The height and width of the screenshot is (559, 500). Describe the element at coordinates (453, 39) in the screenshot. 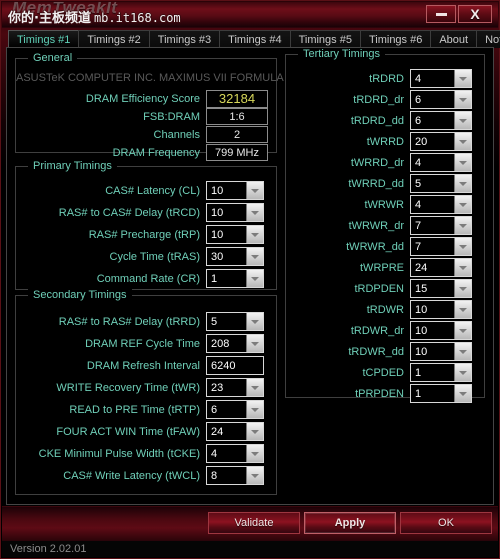

I see `tab-about: About` at that location.